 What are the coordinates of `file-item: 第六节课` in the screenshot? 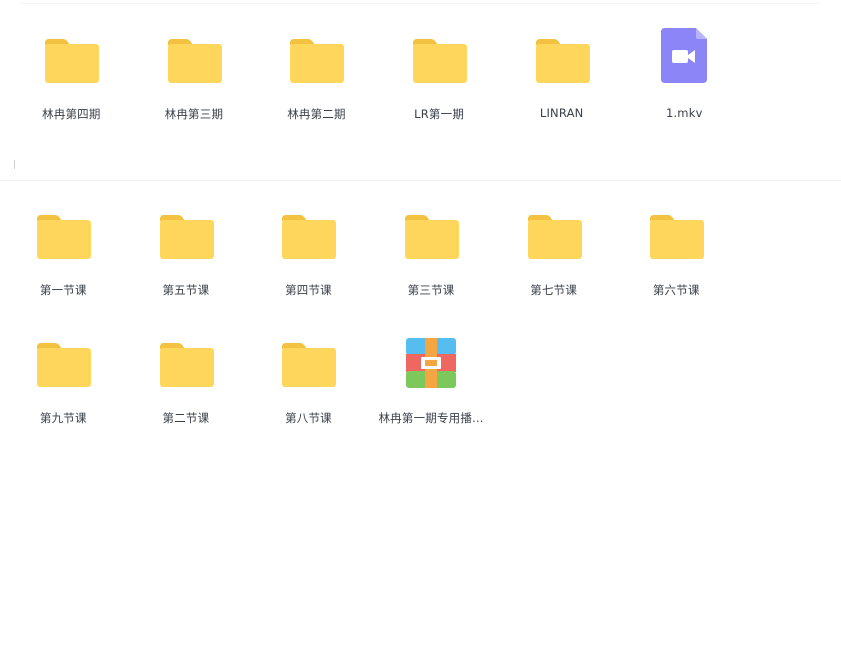 It's located at (676, 268).